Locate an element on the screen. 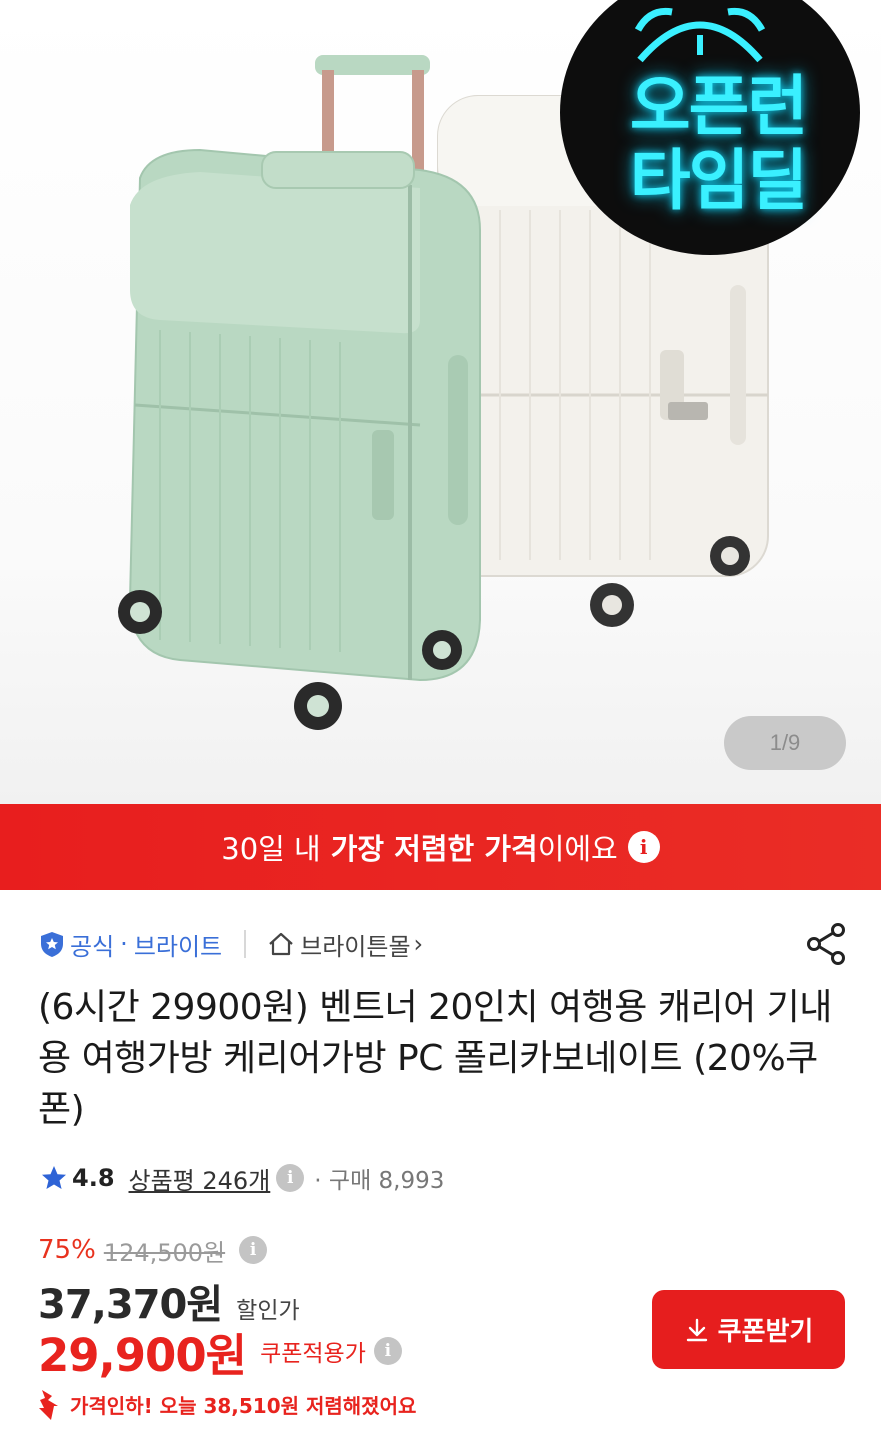 This screenshot has width=881, height=1440. badge-line-2: 타임딜 is located at coordinates (718, 180).